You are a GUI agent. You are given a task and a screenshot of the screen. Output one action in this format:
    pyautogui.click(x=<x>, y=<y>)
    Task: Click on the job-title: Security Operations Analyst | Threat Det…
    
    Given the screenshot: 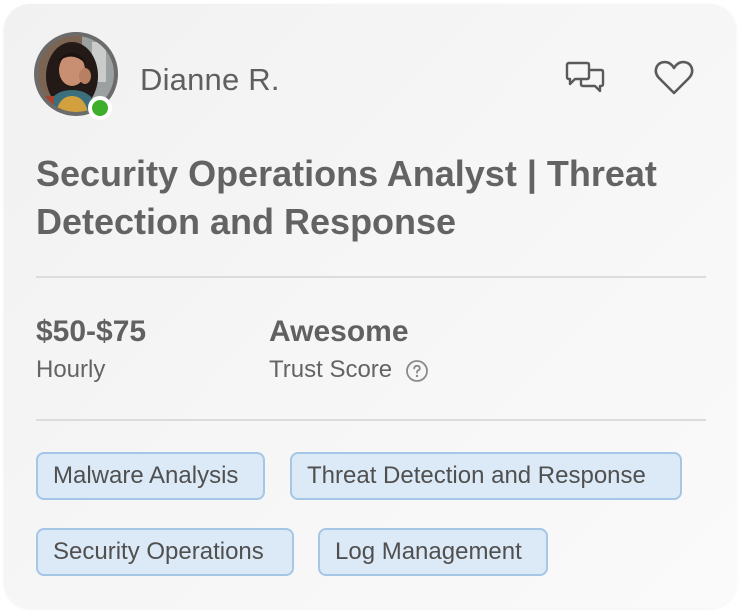 What is the action you would take?
    pyautogui.click(x=366, y=198)
    